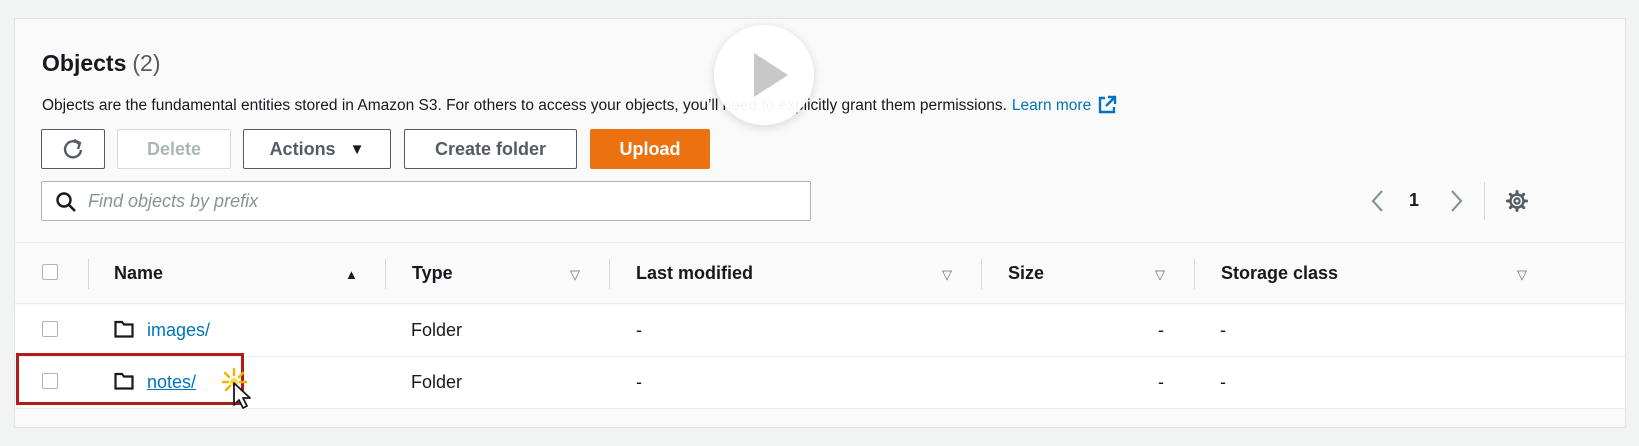  What do you see at coordinates (84, 63) in the screenshot?
I see `title-text: Objects` at bounding box center [84, 63].